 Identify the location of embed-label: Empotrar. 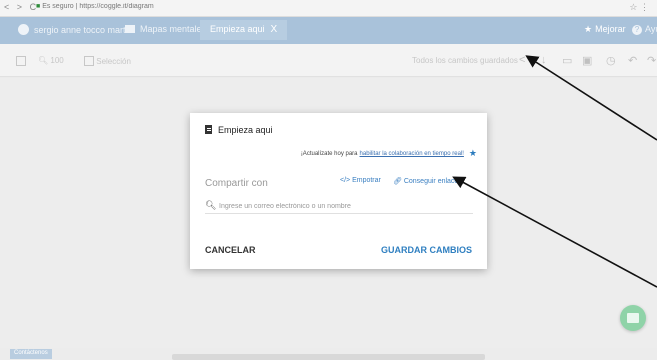
(366, 180).